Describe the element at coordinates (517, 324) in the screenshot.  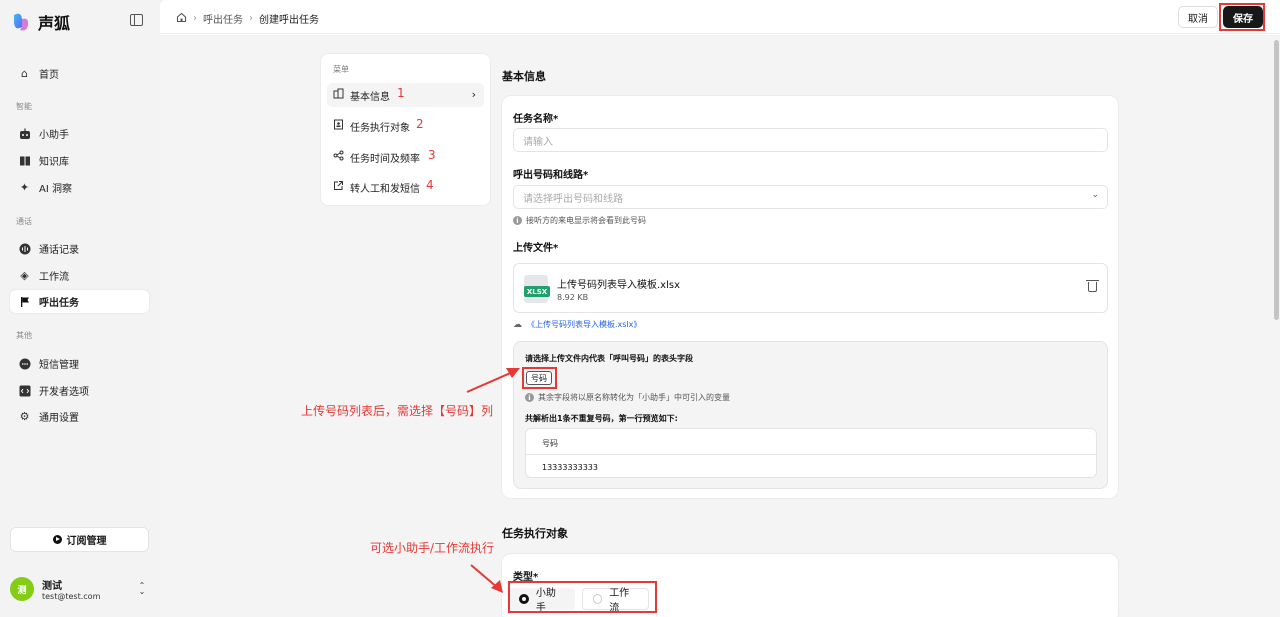
I see `cloud-upload-icon: ☁` at that location.